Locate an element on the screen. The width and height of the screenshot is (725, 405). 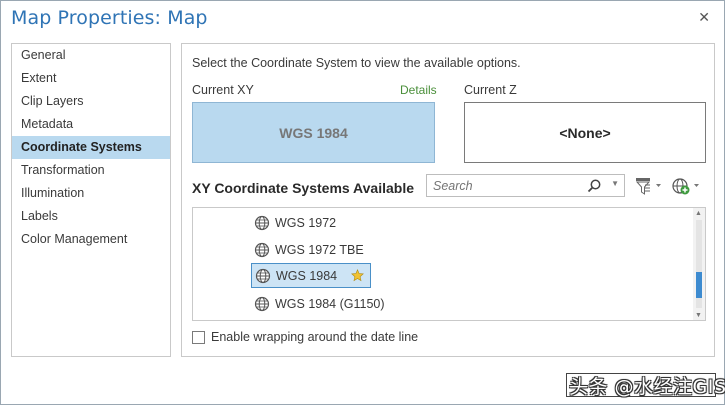
sidebar-item-extent: Extent is located at coordinates (91, 78).